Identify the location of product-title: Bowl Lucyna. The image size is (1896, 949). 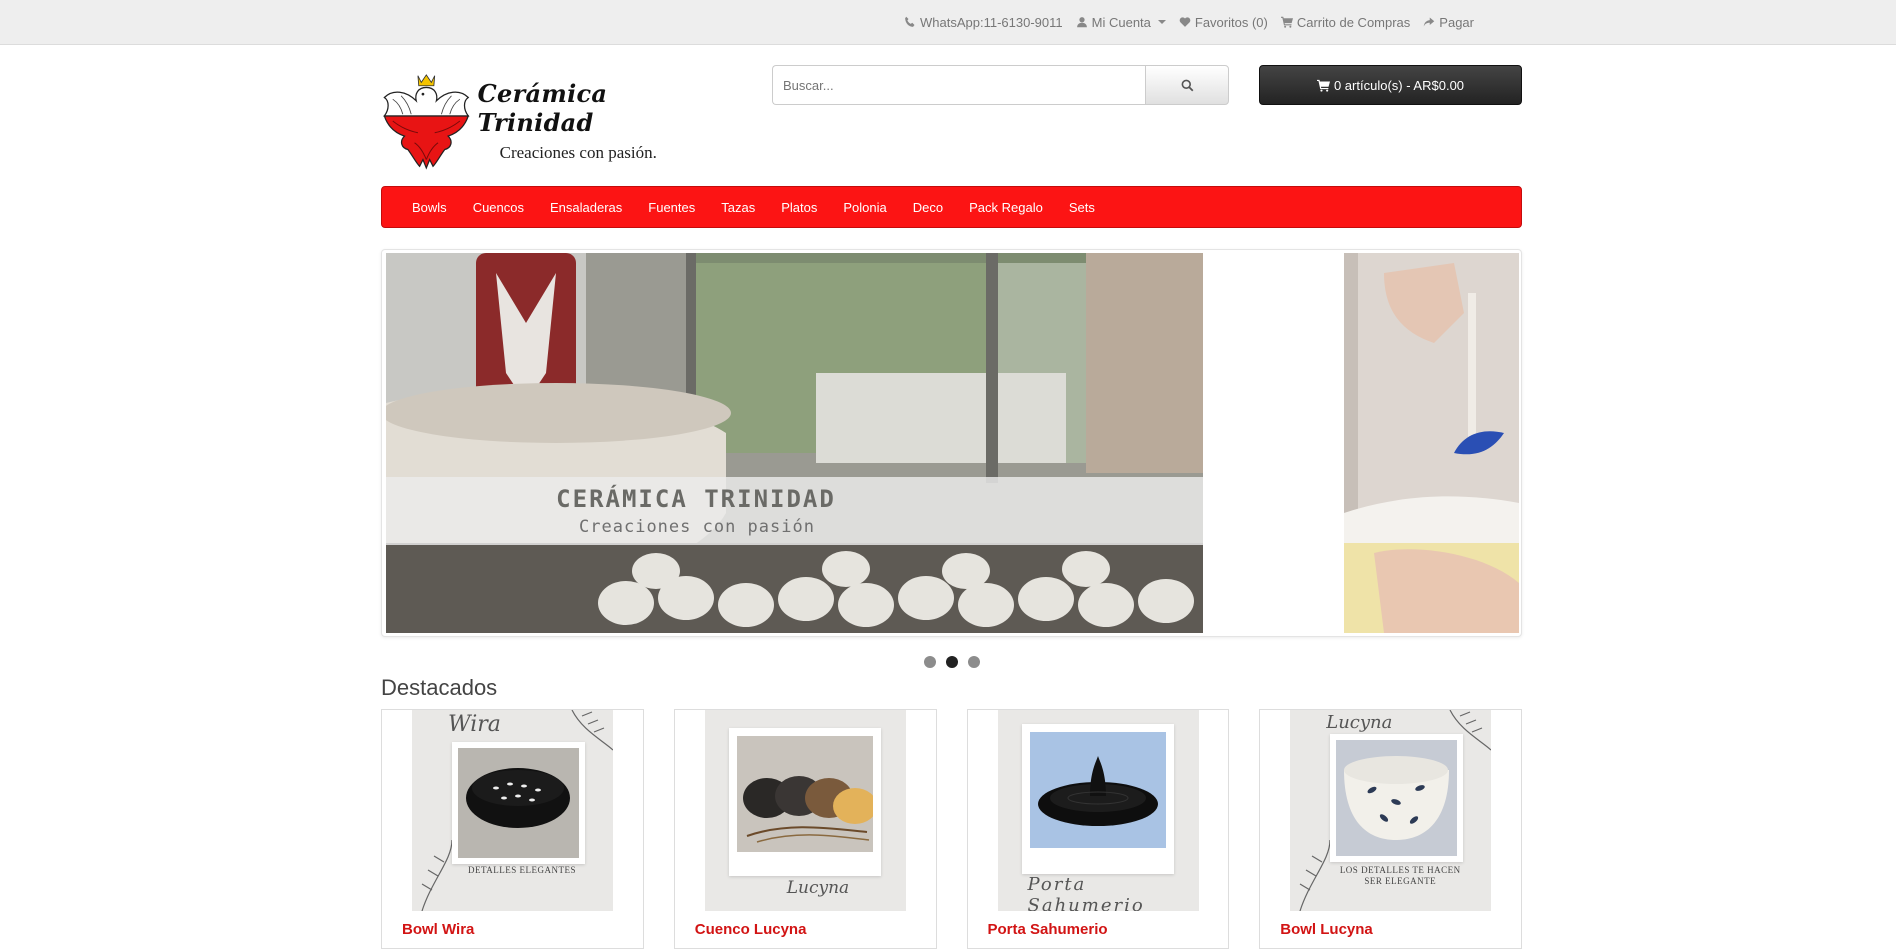
(1326, 929).